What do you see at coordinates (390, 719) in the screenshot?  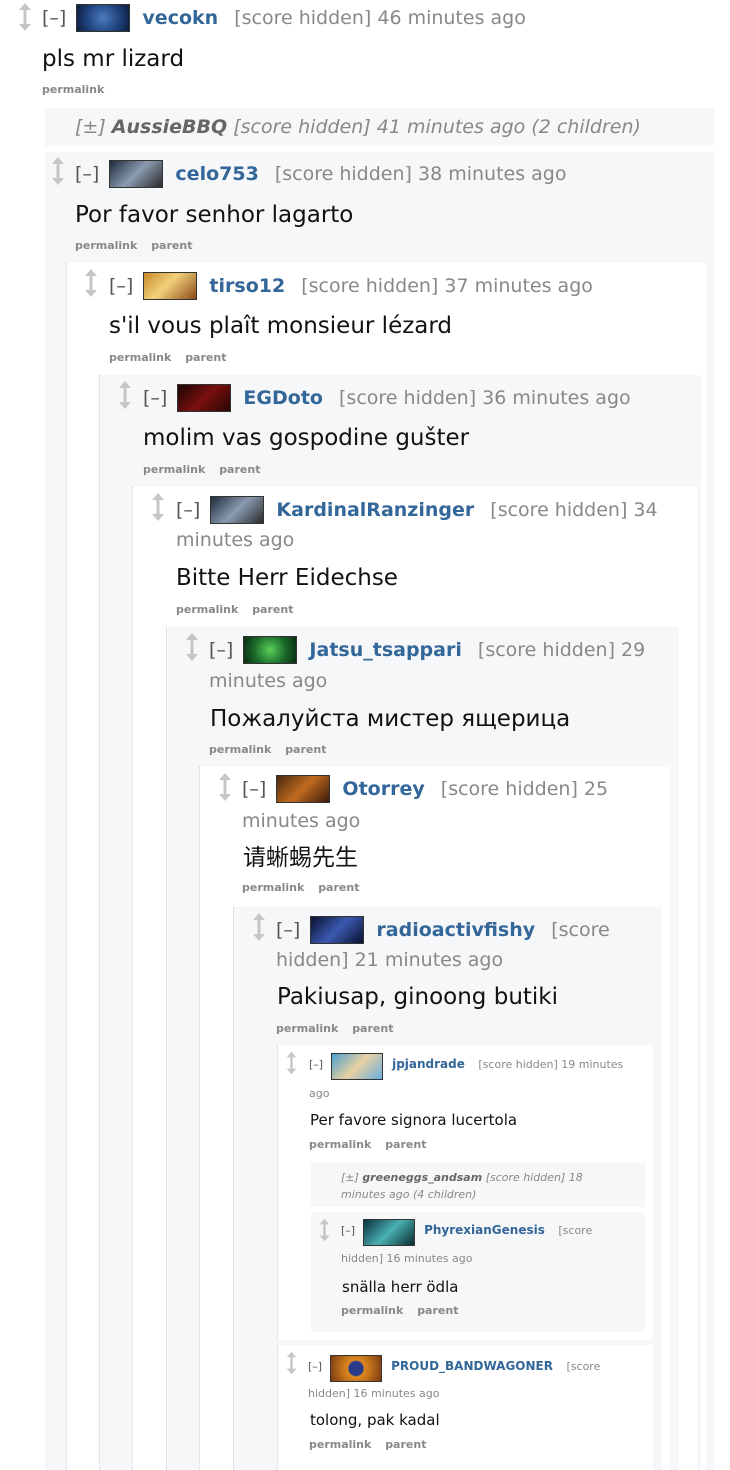 I see `comment-body: Пожалуйста мистер ящерица` at bounding box center [390, 719].